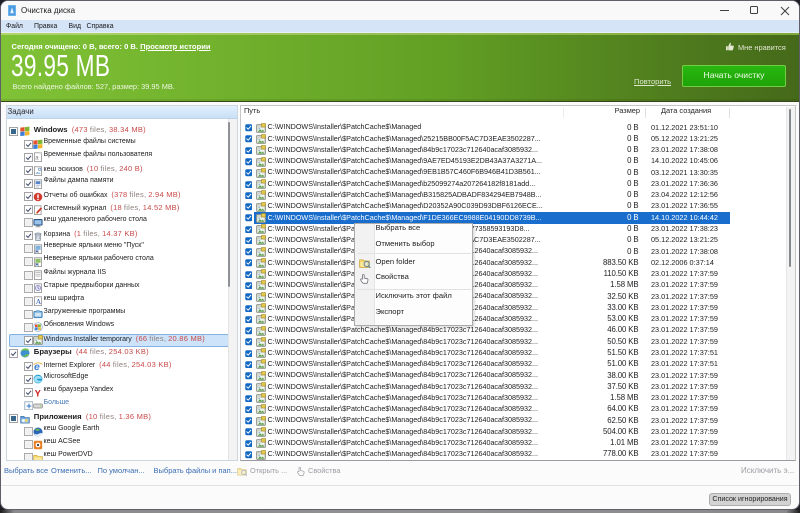  I want to click on svg-text: Y, so click(37, 393).